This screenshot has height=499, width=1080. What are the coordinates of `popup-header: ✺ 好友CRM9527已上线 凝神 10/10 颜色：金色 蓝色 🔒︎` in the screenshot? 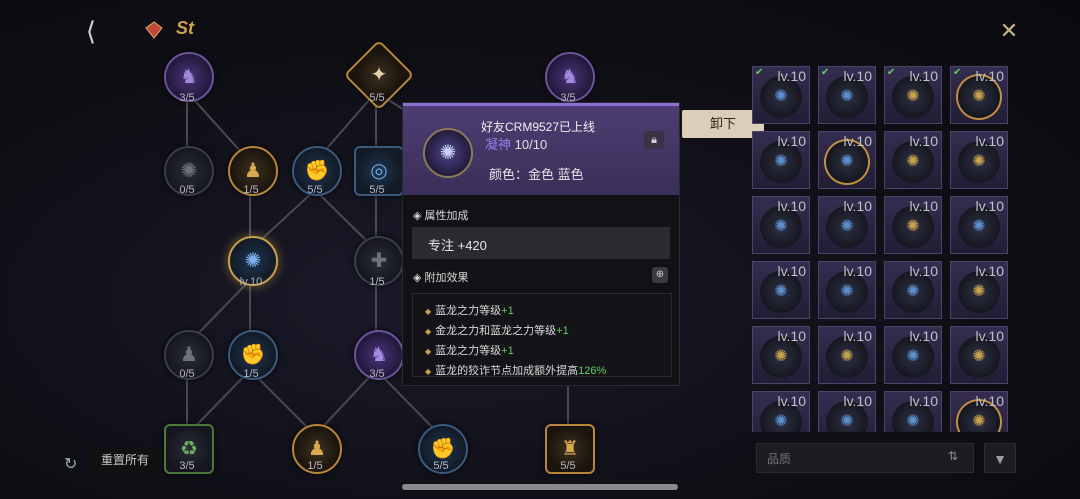 It's located at (541, 149).